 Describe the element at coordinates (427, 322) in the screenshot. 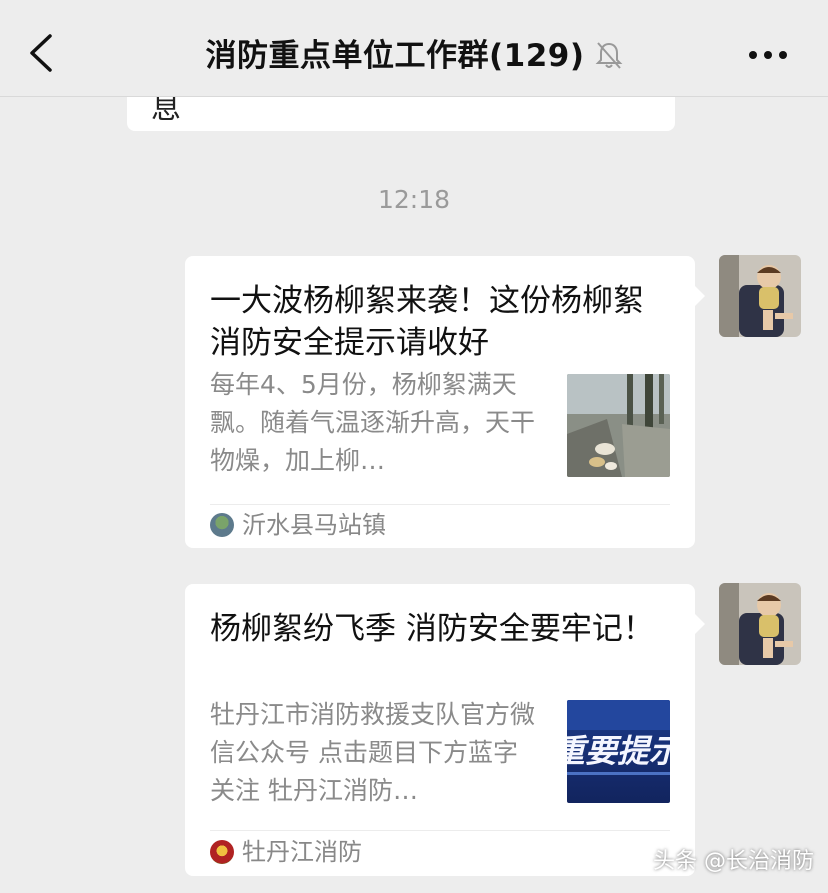

I see `article-title: 一大波杨柳絮来袭！这份杨柳絮消防安全提示请收好` at that location.